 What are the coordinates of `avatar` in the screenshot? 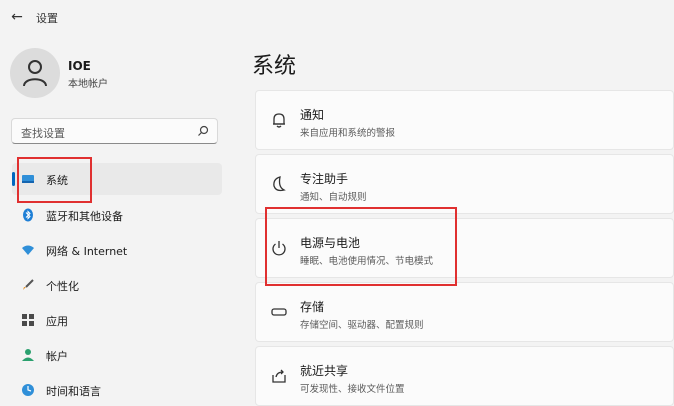 It's located at (35, 73).